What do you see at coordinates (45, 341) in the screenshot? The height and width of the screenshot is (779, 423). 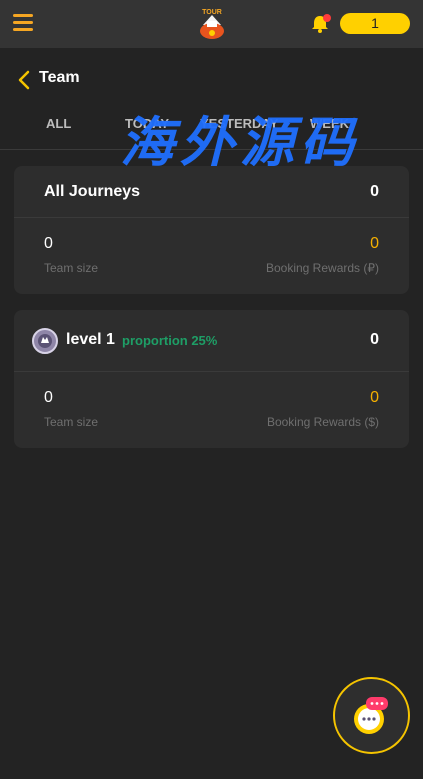 I see `level-badge-icon` at bounding box center [45, 341].